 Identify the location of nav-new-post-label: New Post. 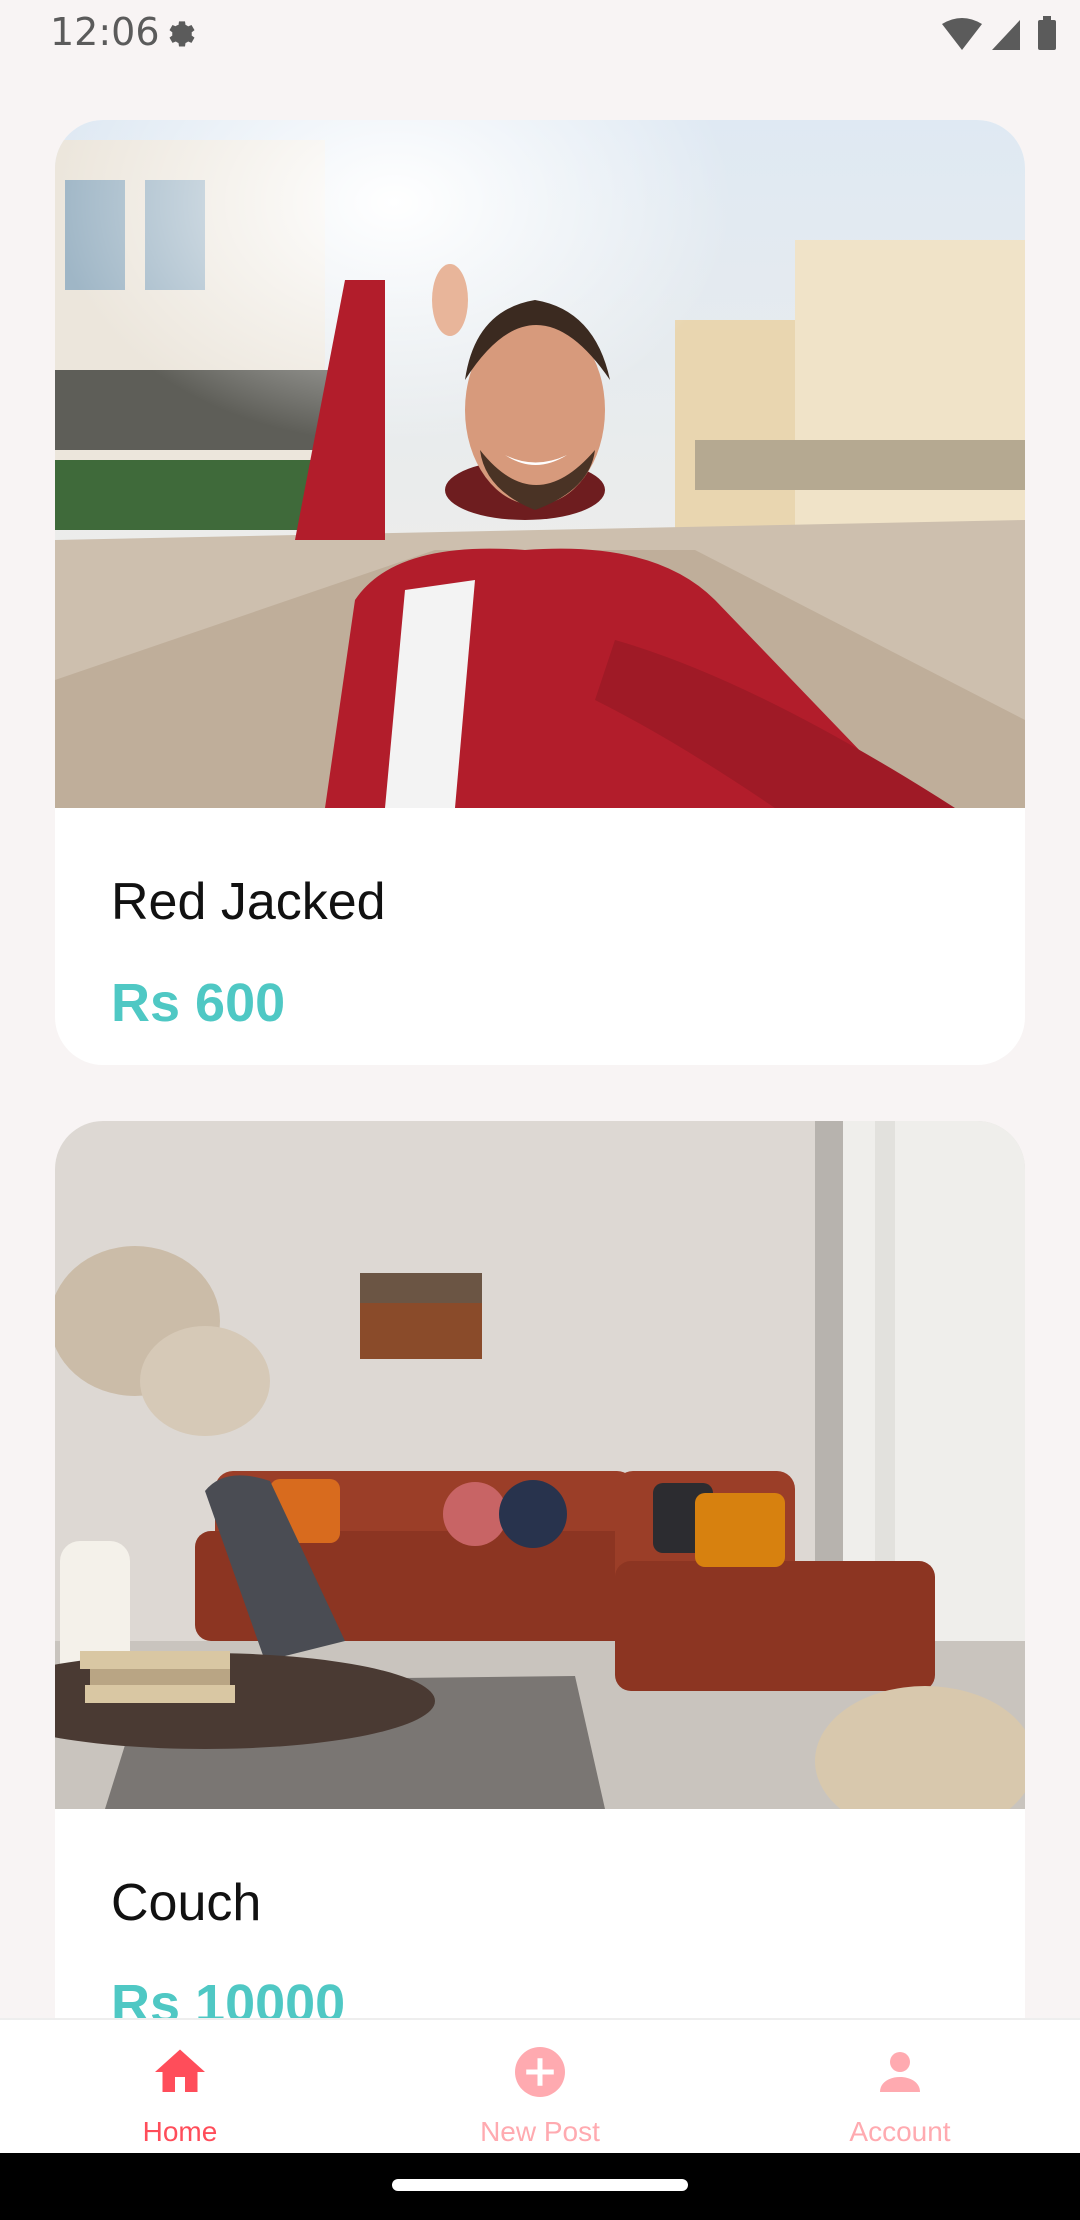
(540, 2131).